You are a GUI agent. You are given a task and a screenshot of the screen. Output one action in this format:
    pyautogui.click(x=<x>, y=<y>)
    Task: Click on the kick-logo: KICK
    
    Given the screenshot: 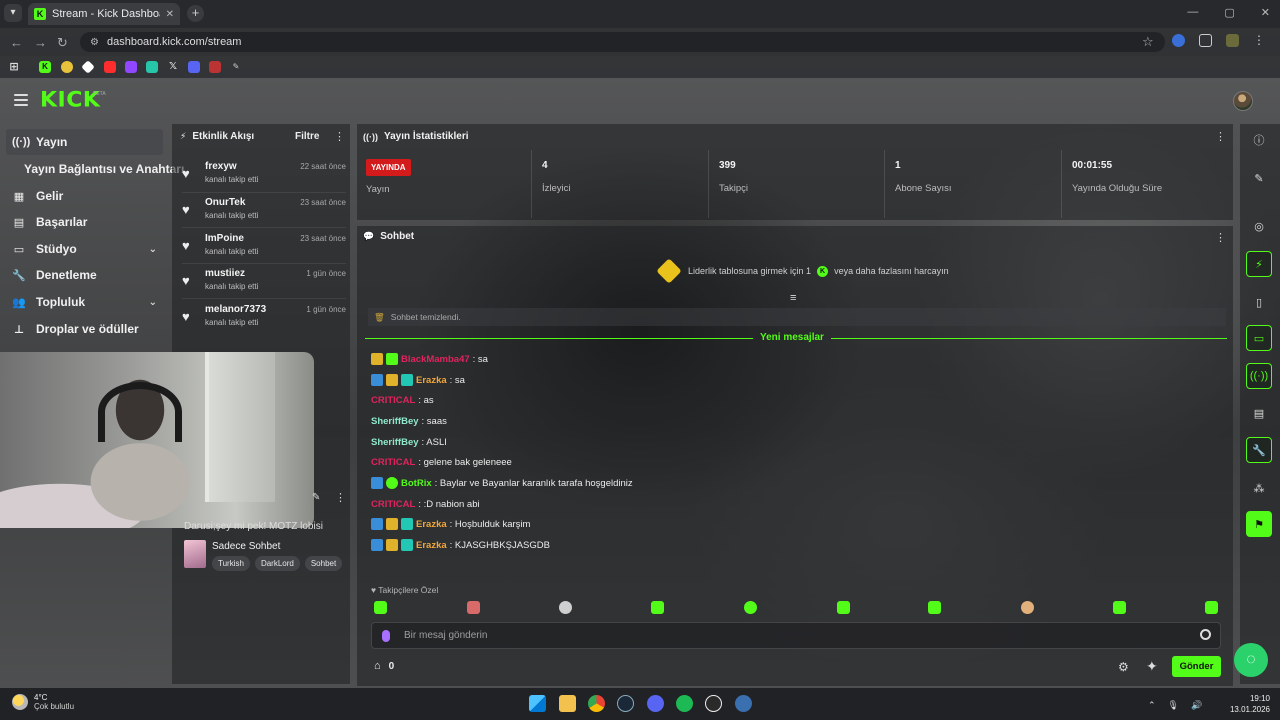 What is the action you would take?
    pyautogui.click(x=70, y=101)
    